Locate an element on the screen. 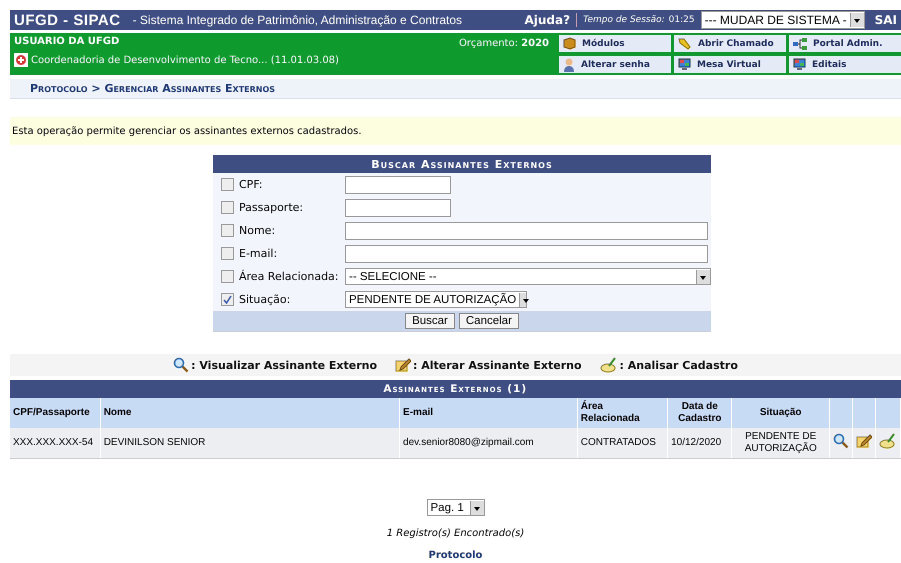 The height and width of the screenshot is (563, 901). package-icon is located at coordinates (569, 43).